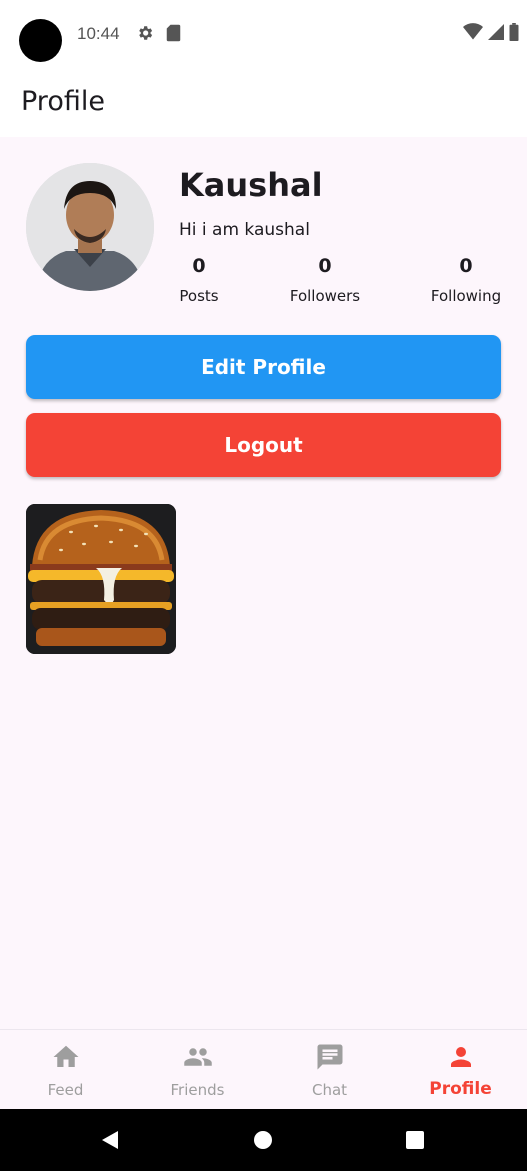 This screenshot has height=1171, width=527. Describe the element at coordinates (263, 445) in the screenshot. I see `logout-button: Logout` at that location.